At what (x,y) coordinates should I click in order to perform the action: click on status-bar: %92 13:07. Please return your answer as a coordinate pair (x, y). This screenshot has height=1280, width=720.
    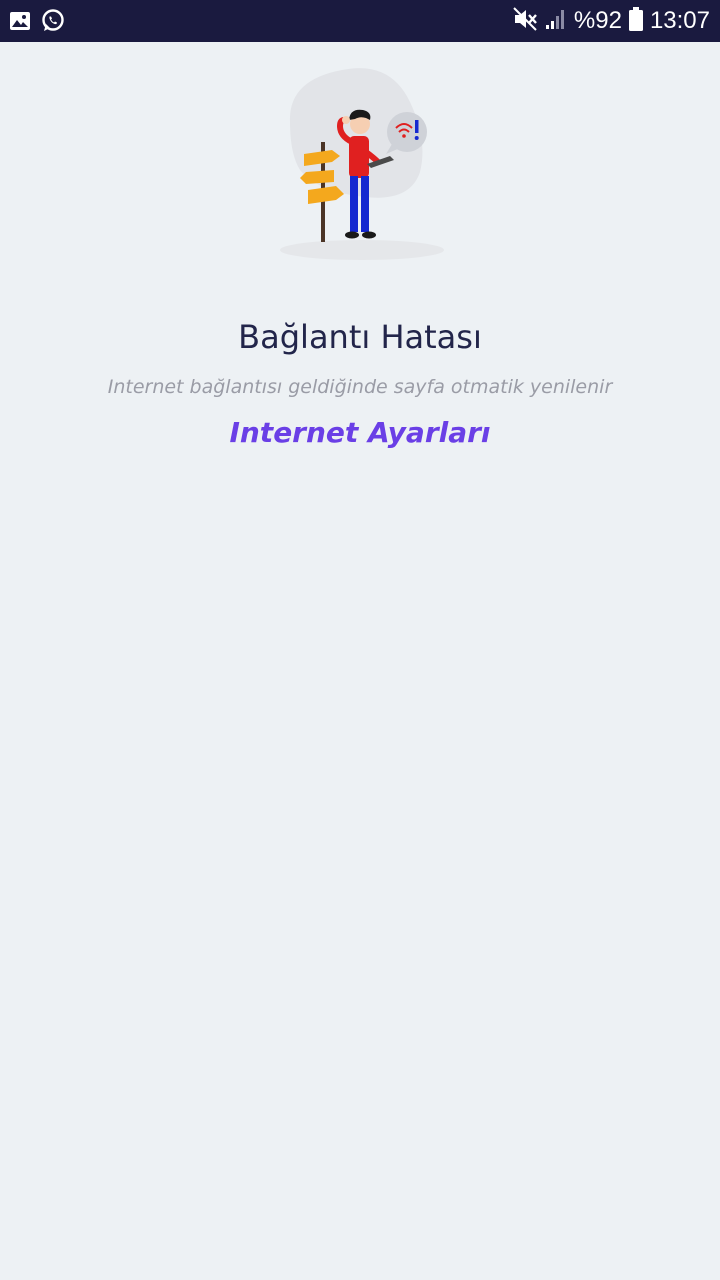
    Looking at the image, I should click on (360, 21).